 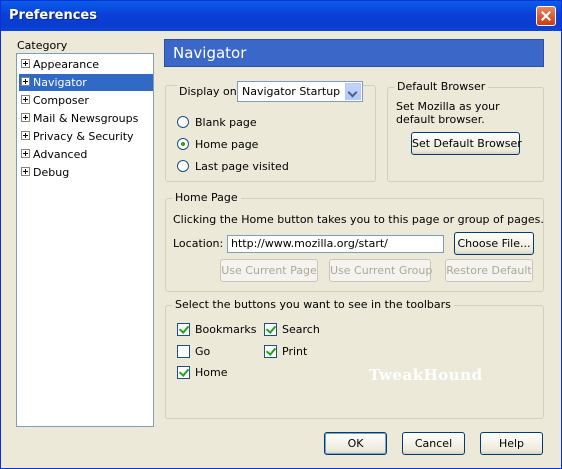 What do you see at coordinates (61, 100) in the screenshot?
I see `category-item-label: Composer` at bounding box center [61, 100].